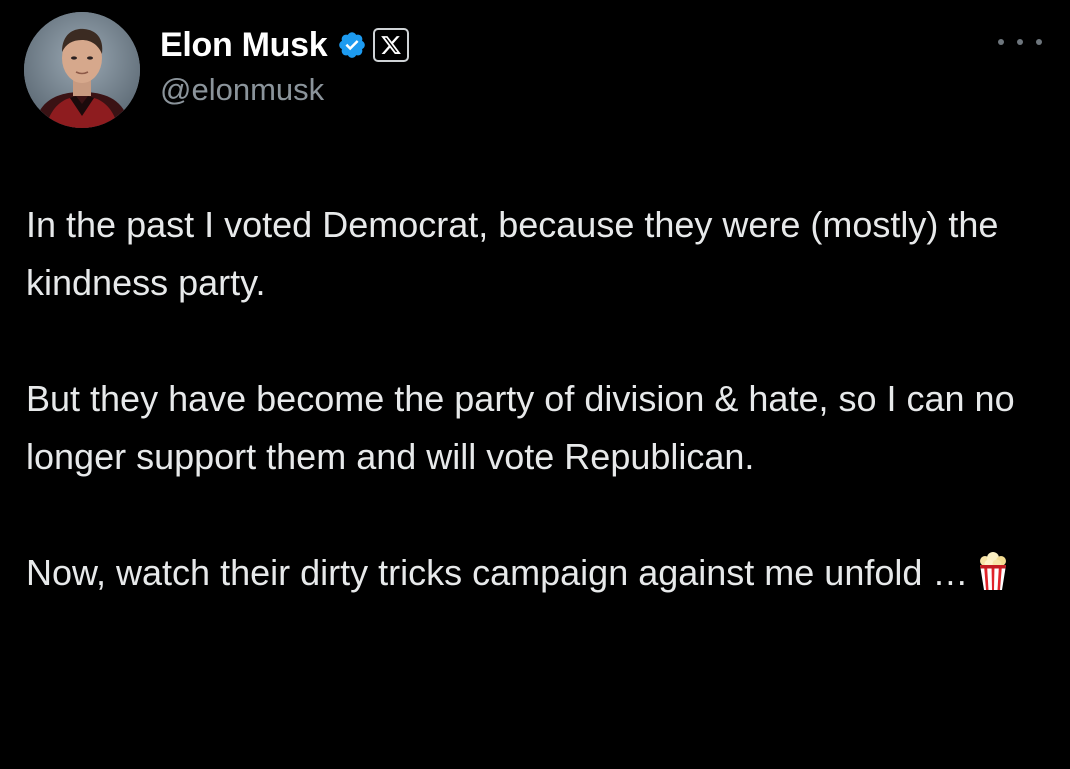 The image size is (1070, 769). I want to click on name-row: Elon Musk, so click(285, 45).